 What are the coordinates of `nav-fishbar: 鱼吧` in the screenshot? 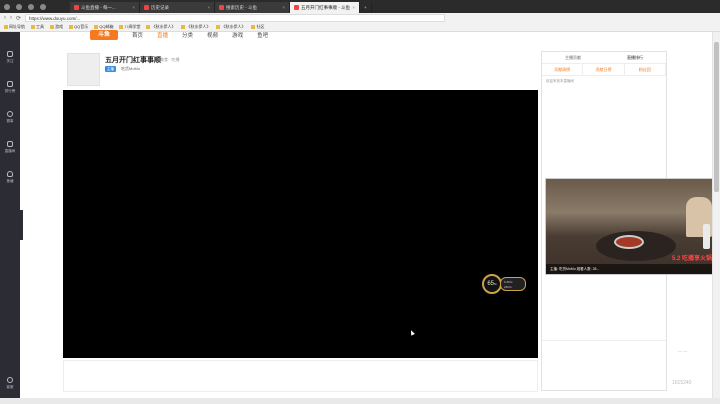 It's located at (262, 35).